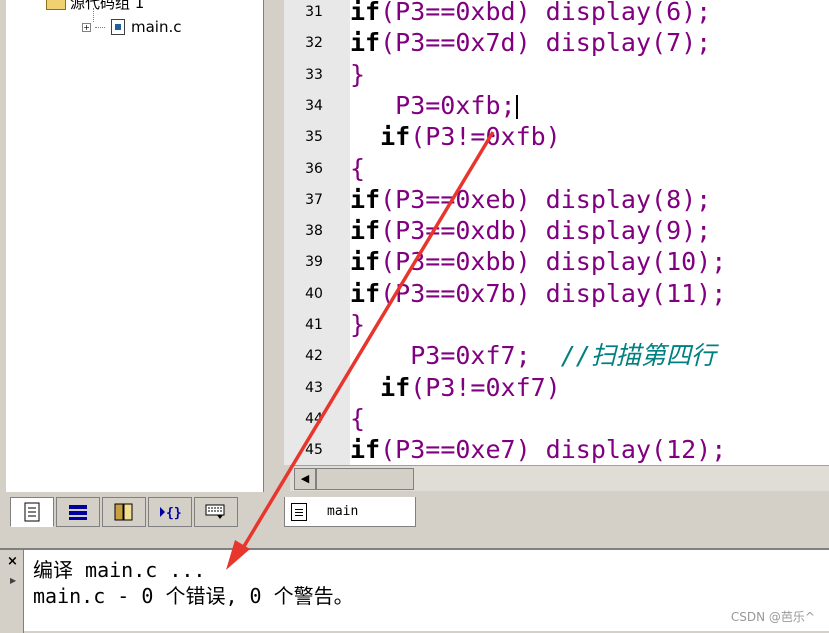 This screenshot has width=829, height=633. Describe the element at coordinates (314, 325) in the screenshot. I see `line-number: 41` at that location.